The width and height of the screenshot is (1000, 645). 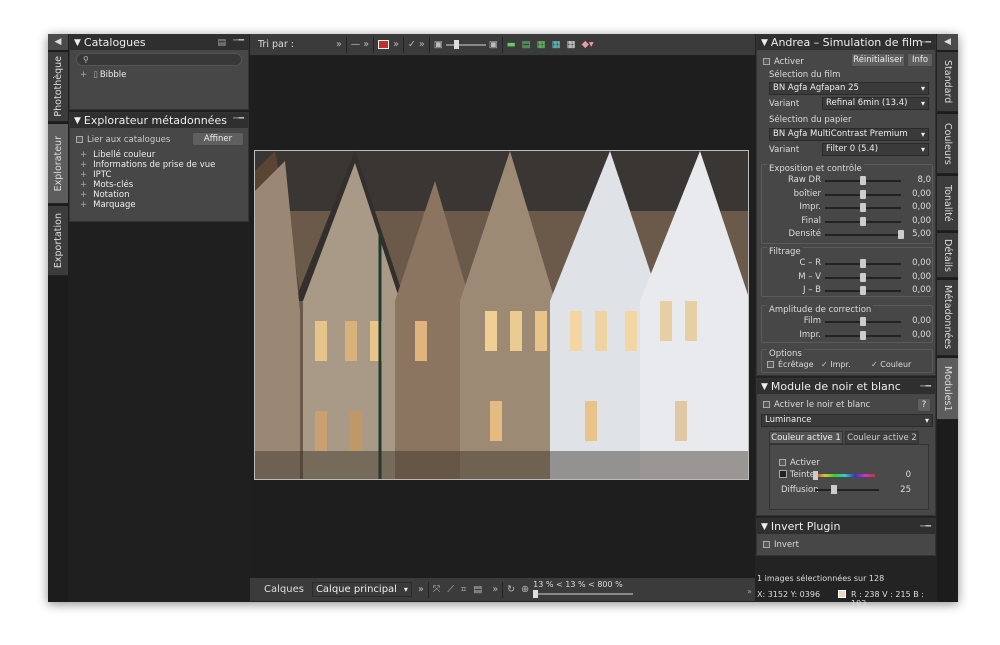 What do you see at coordinates (58, 87) in the screenshot?
I see `tab-phototheque: Photothèque` at bounding box center [58, 87].